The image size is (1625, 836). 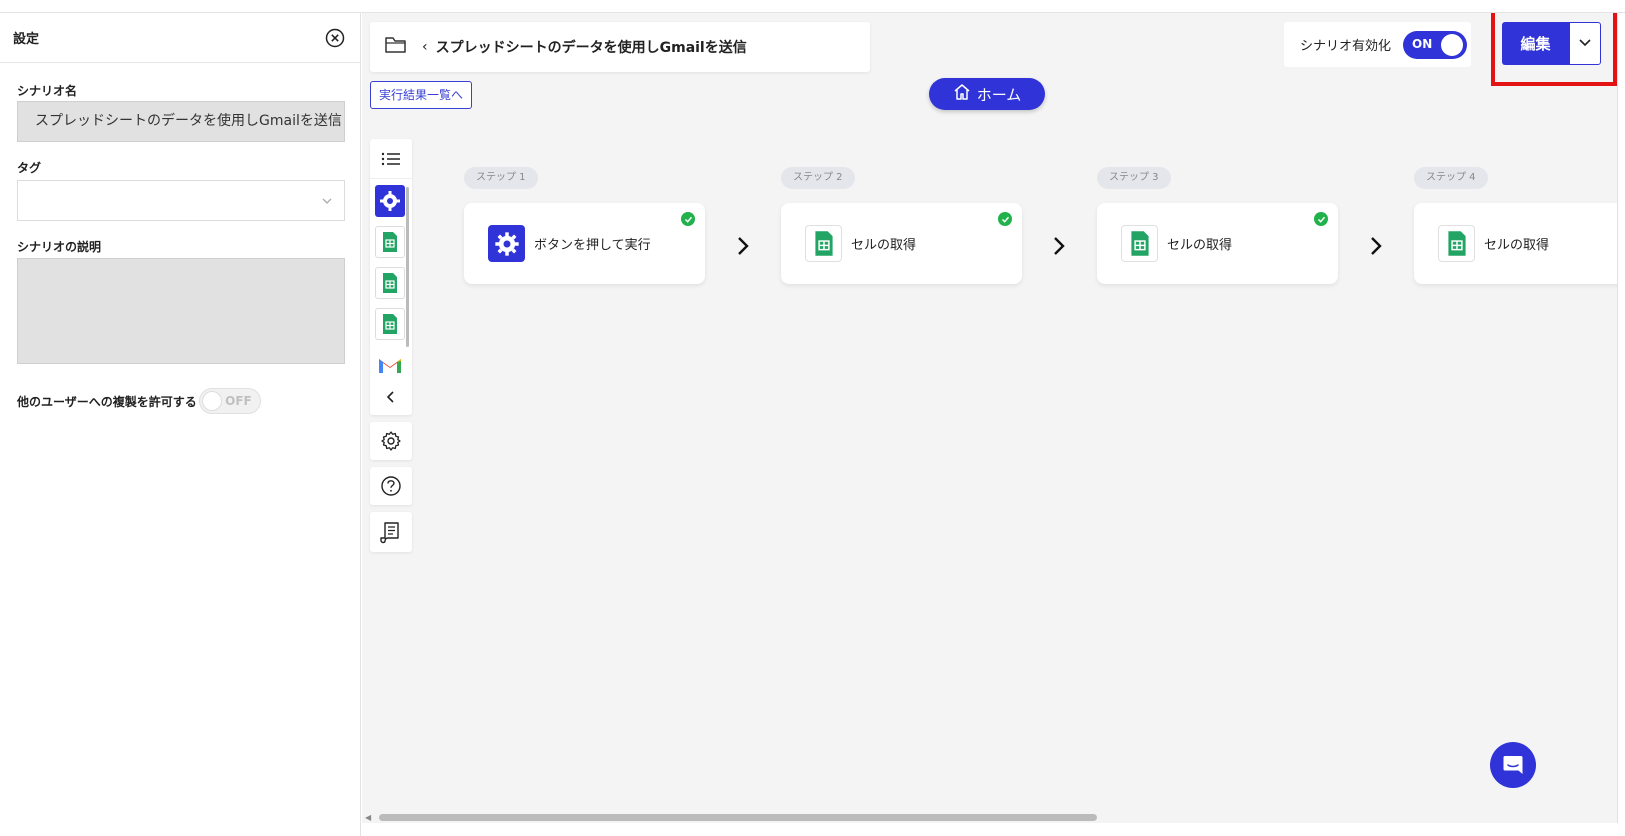 I want to click on copy-permission-toggle: OFF, so click(x=229, y=401).